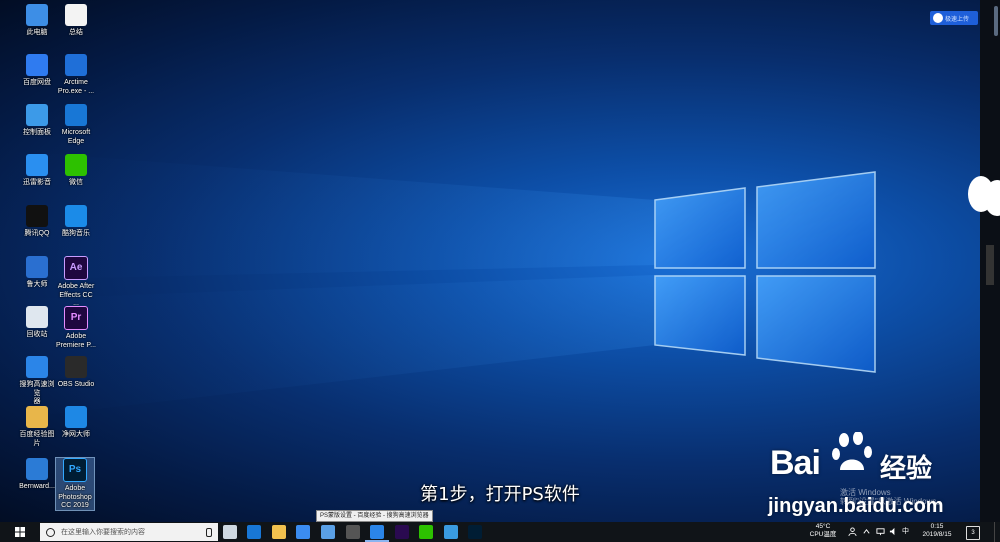 Image resolution: width=1000 pixels, height=542 pixels. Describe the element at coordinates (76, 165) in the screenshot. I see `wechat-icon` at that location.